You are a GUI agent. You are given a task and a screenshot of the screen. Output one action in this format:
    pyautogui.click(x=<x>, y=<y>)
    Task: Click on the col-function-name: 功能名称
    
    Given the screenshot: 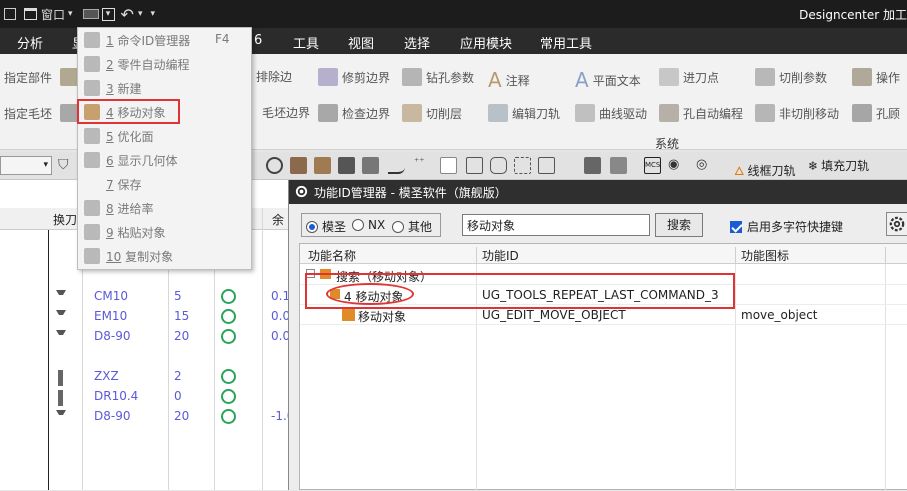 What is the action you would take?
    pyautogui.click(x=332, y=255)
    